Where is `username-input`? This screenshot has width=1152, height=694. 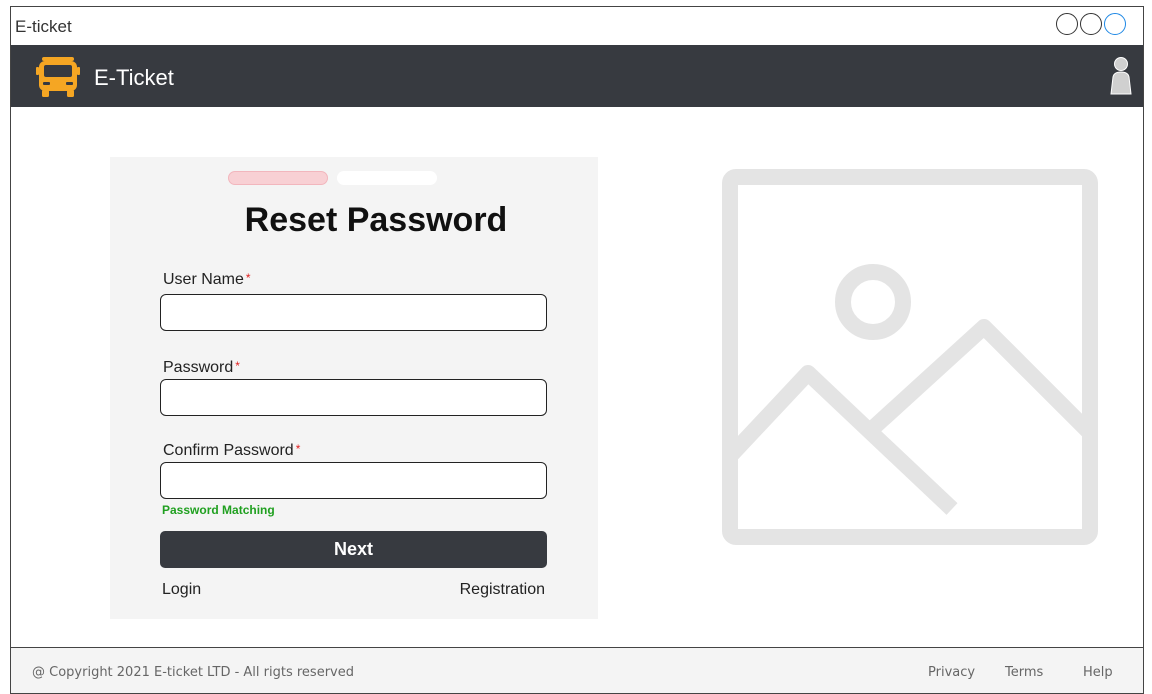 username-input is located at coordinates (353, 312).